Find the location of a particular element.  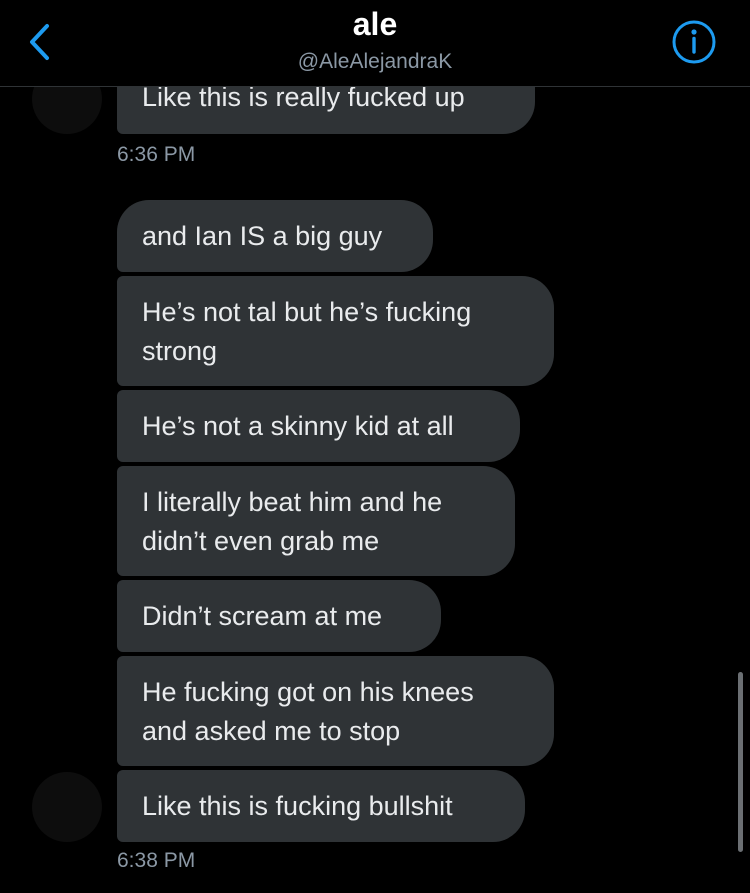

message-text-line: I literally beat him and he is located at coordinates (292, 502).